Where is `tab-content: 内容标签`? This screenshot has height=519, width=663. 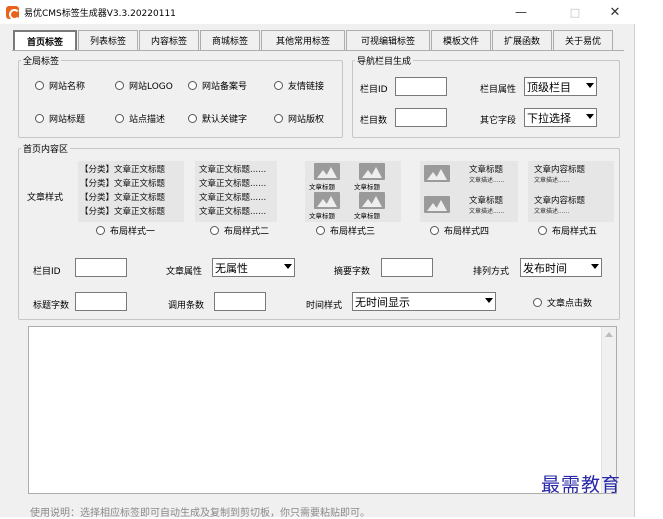 tab-content: 内容标签 is located at coordinates (169, 40).